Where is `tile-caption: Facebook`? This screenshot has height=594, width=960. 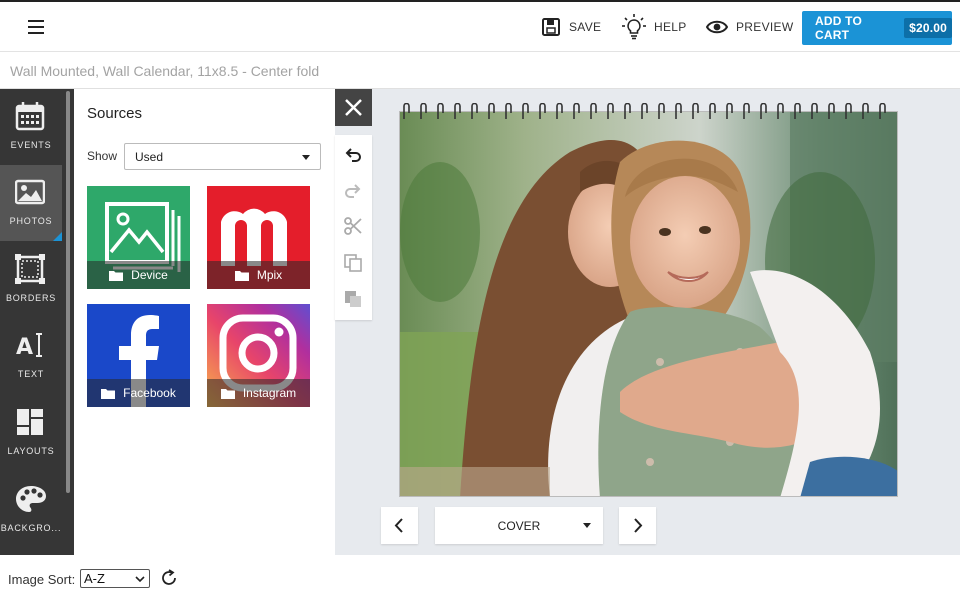
tile-caption: Facebook is located at coordinates (138, 393).